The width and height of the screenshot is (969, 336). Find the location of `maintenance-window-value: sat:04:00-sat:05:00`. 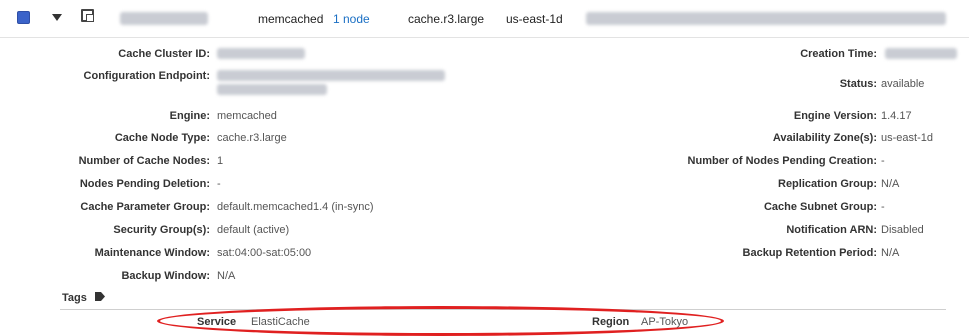

maintenance-window-value: sat:04:00-sat:05:00 is located at coordinates (264, 253).